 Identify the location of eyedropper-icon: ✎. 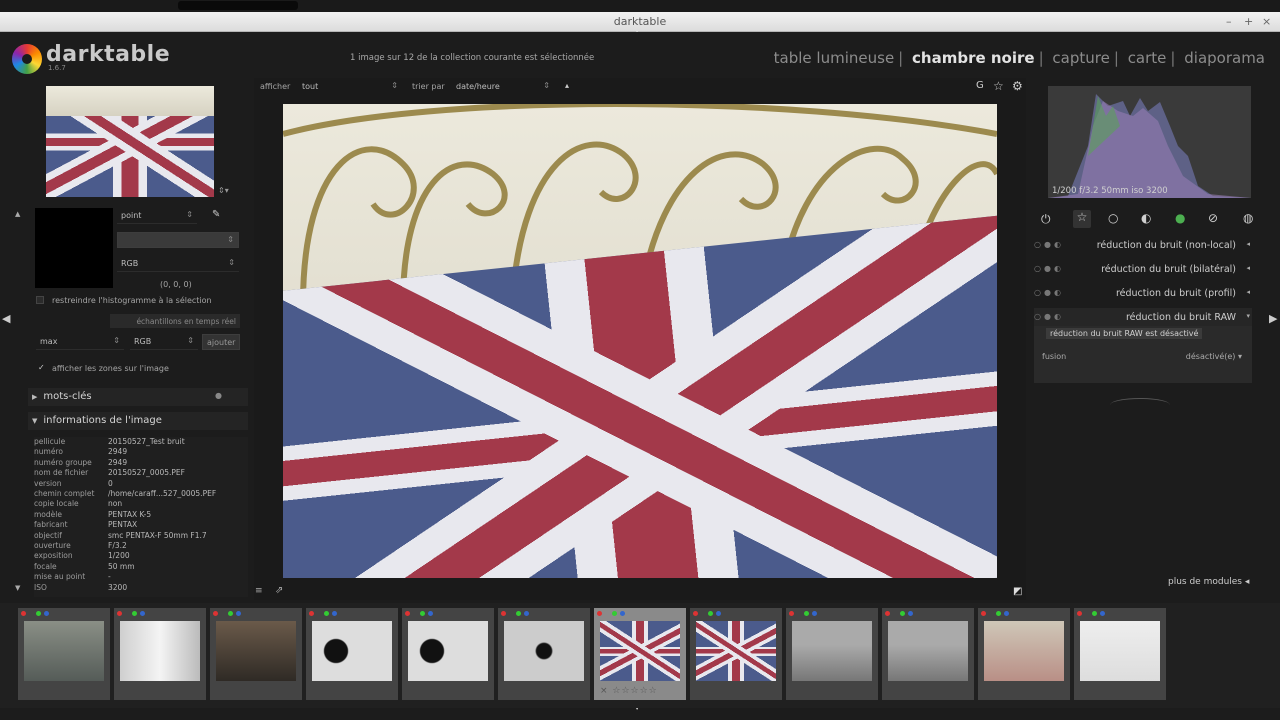
(216, 214).